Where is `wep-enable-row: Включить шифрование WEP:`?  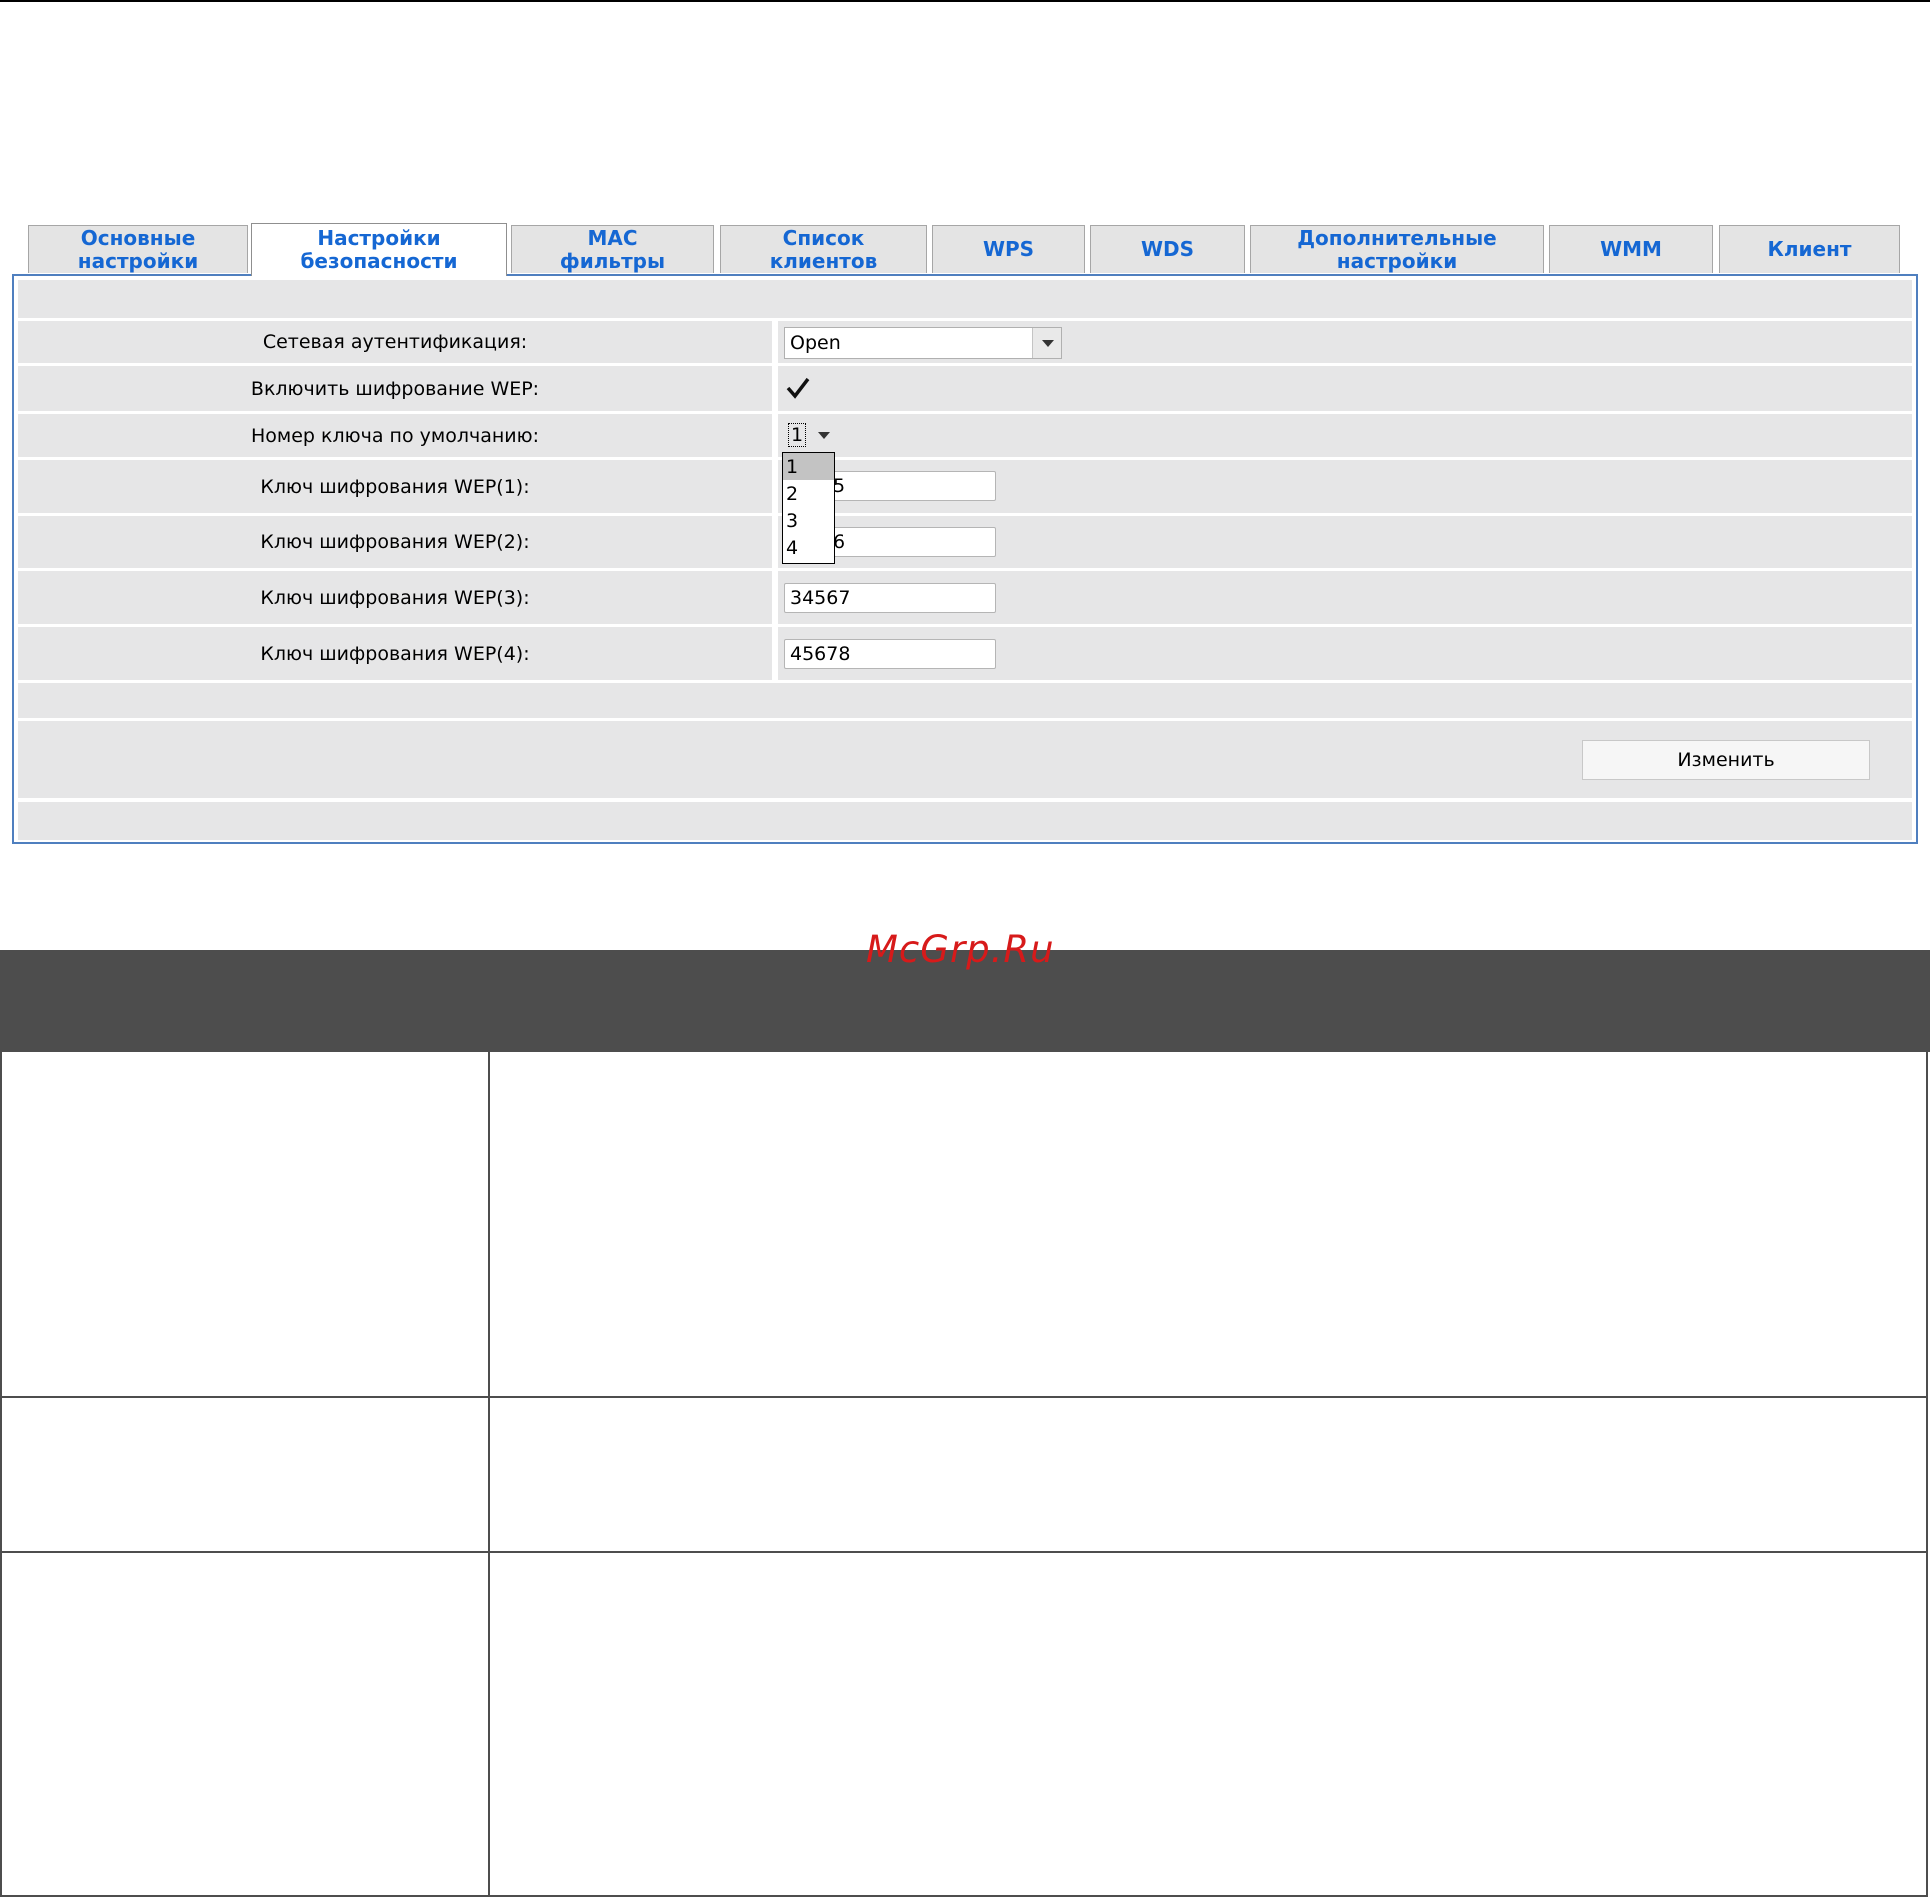 wep-enable-row: Включить шифрование WEP: is located at coordinates (965, 388).